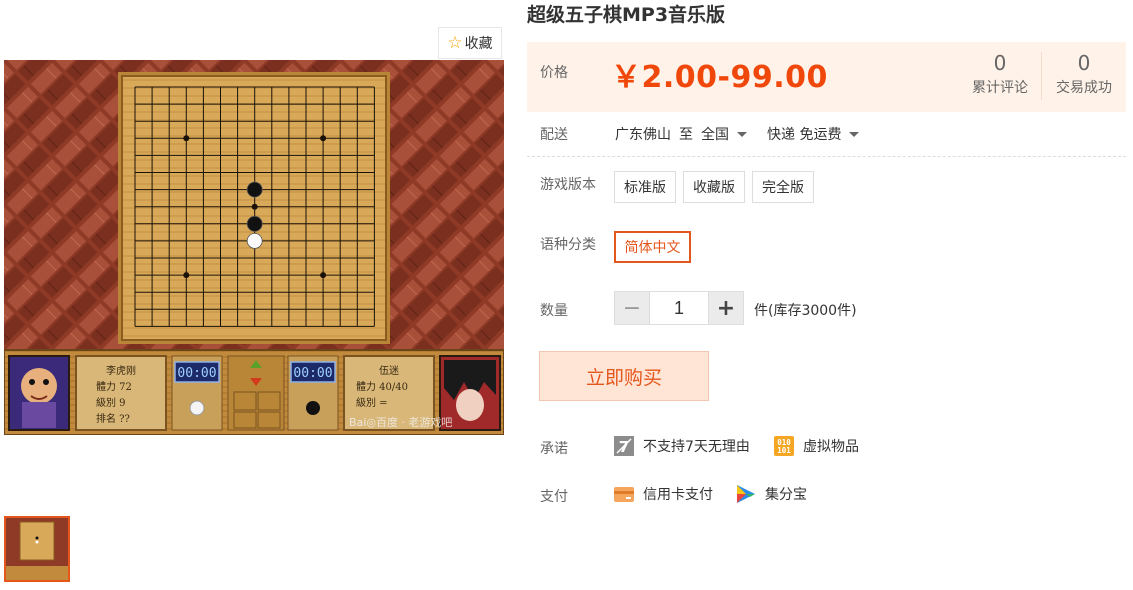  What do you see at coordinates (554, 497) in the screenshot?
I see `payment-label: 支付` at bounding box center [554, 497].